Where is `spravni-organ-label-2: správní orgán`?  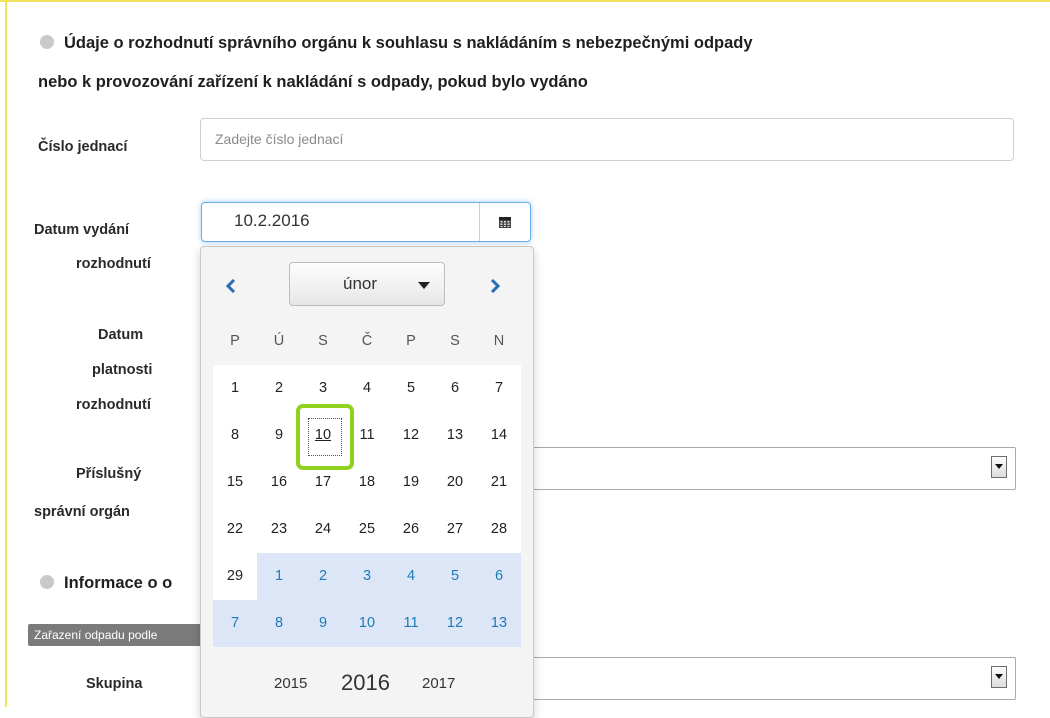 spravni-organ-label-2: správní orgán is located at coordinates (82, 512).